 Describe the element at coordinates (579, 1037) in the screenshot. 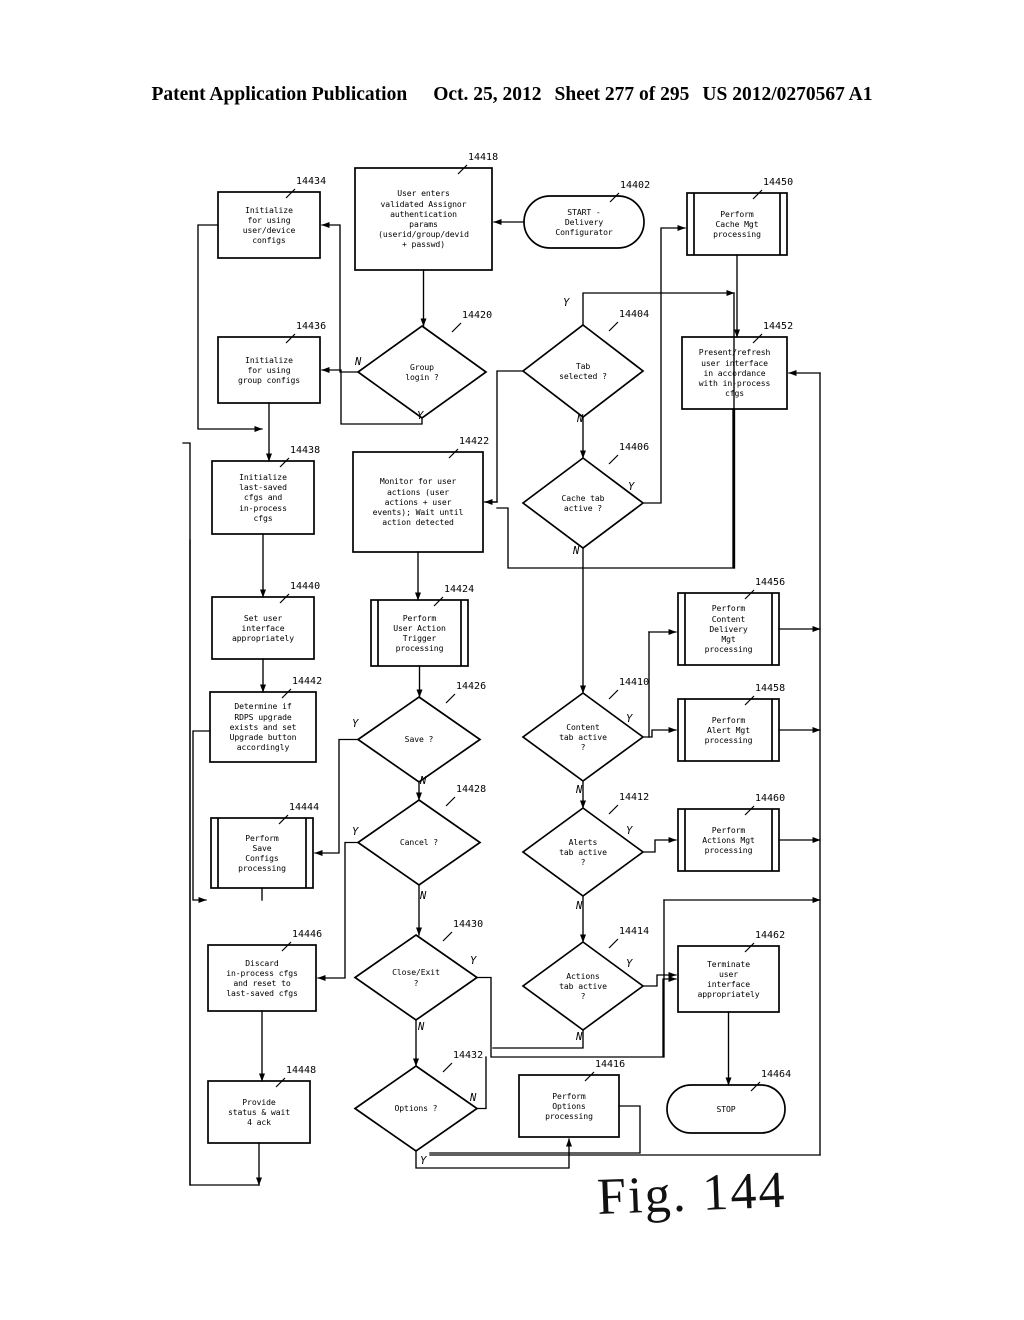

I see `branch-label-n-19: N` at that location.